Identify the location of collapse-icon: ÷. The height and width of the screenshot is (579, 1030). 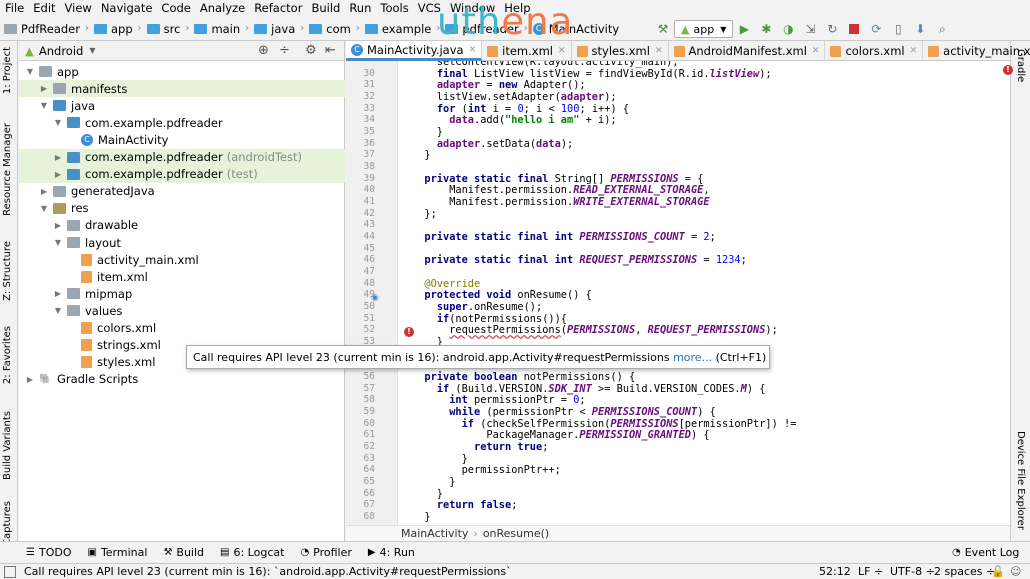
(284, 50).